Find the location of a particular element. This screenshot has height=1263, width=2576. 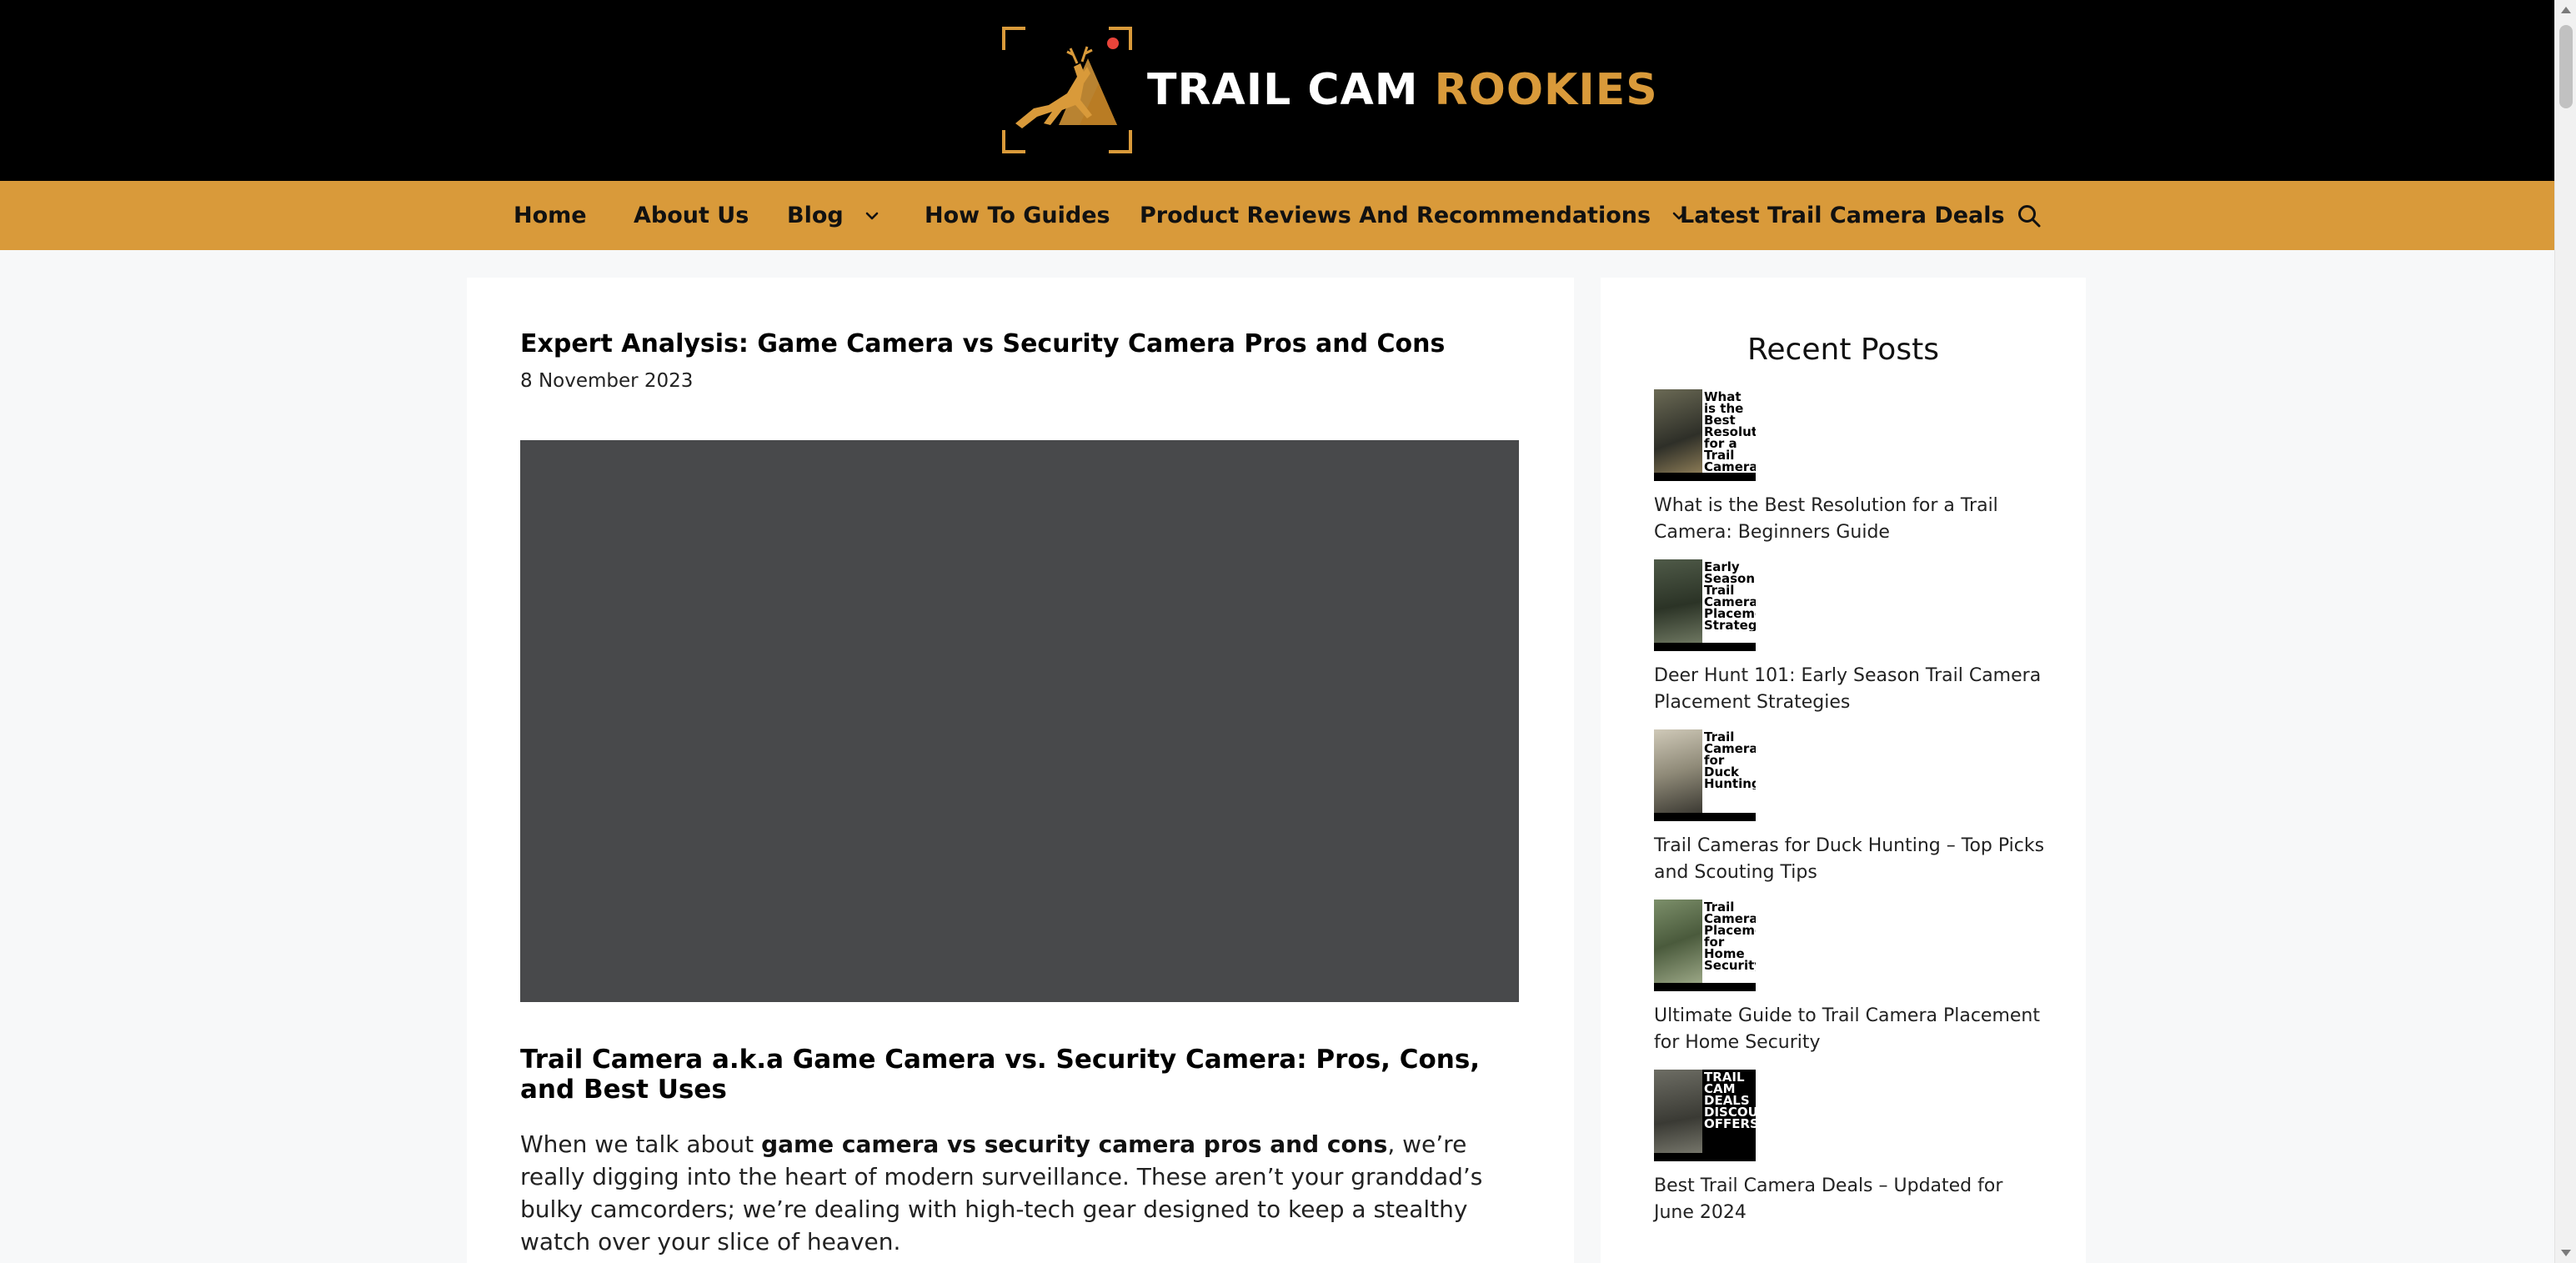

nav-item-blog: Blog is located at coordinates (834, 215).